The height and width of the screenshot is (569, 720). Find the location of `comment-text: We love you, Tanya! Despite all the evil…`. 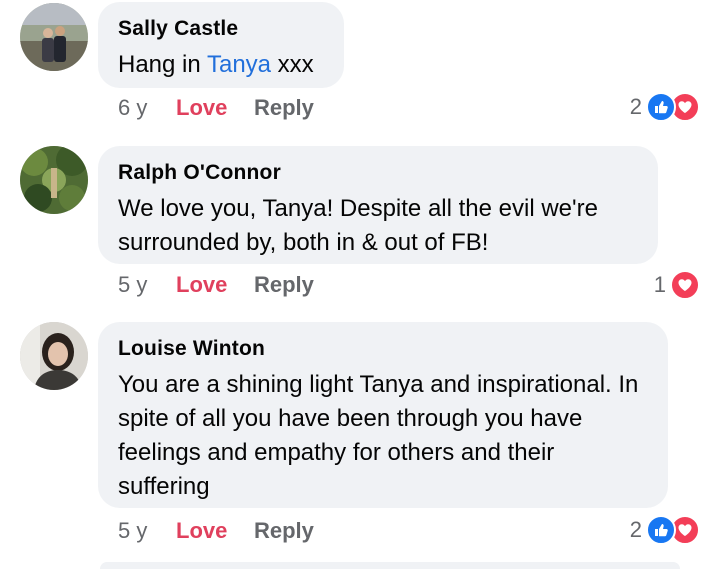

comment-text: We love you, Tanya! Despite all the evil… is located at coordinates (358, 225).